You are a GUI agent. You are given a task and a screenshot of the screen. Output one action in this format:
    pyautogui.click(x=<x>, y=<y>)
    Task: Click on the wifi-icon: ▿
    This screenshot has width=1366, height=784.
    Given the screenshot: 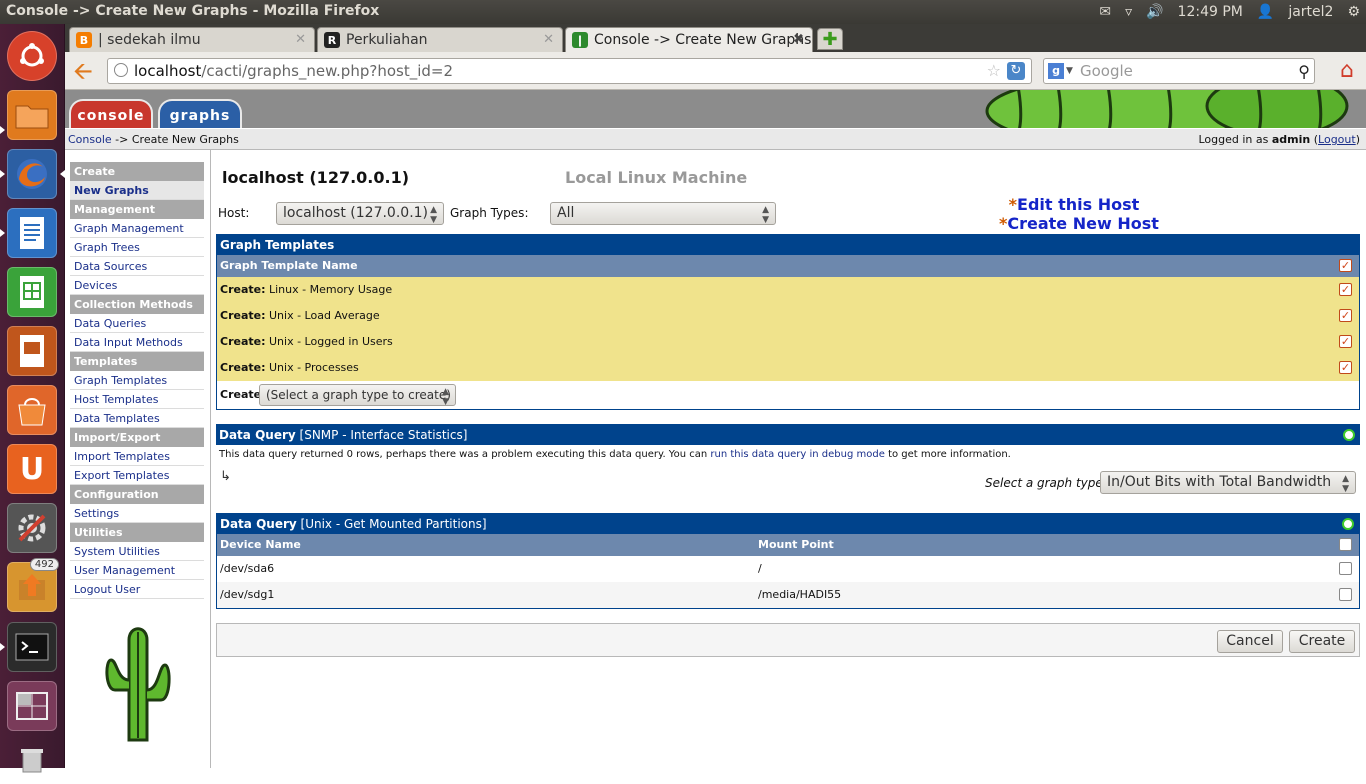 What is the action you would take?
    pyautogui.click(x=1128, y=12)
    